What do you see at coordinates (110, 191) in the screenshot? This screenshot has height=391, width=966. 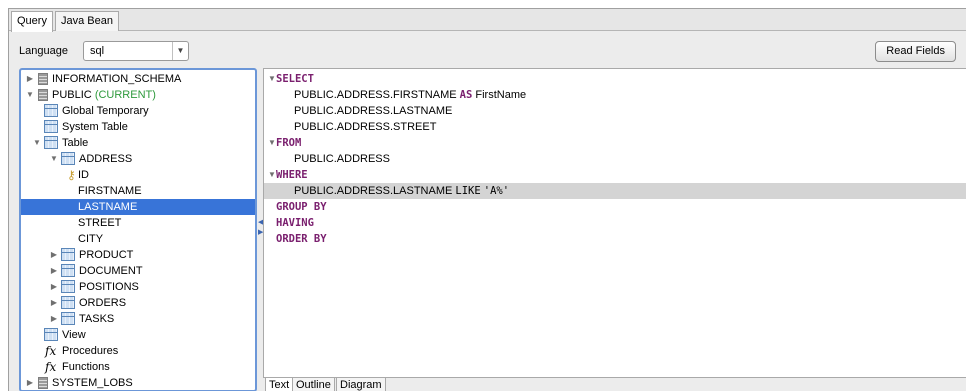 I see `tree-label: FIRSTNAME` at bounding box center [110, 191].